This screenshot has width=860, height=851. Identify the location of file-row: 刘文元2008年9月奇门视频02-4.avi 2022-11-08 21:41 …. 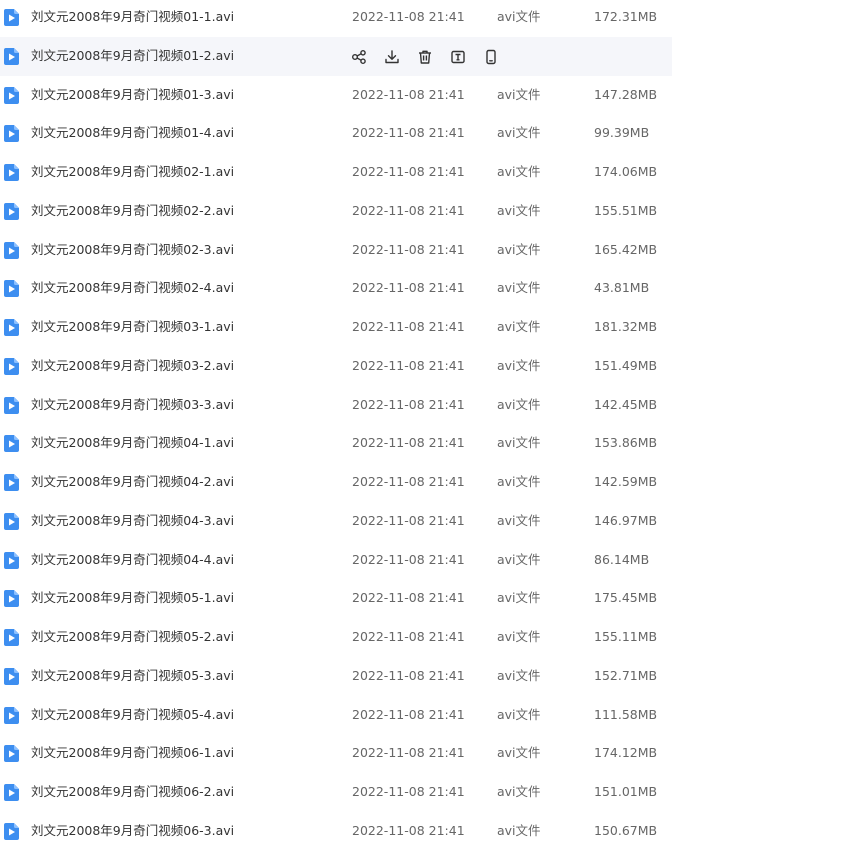
(336, 288).